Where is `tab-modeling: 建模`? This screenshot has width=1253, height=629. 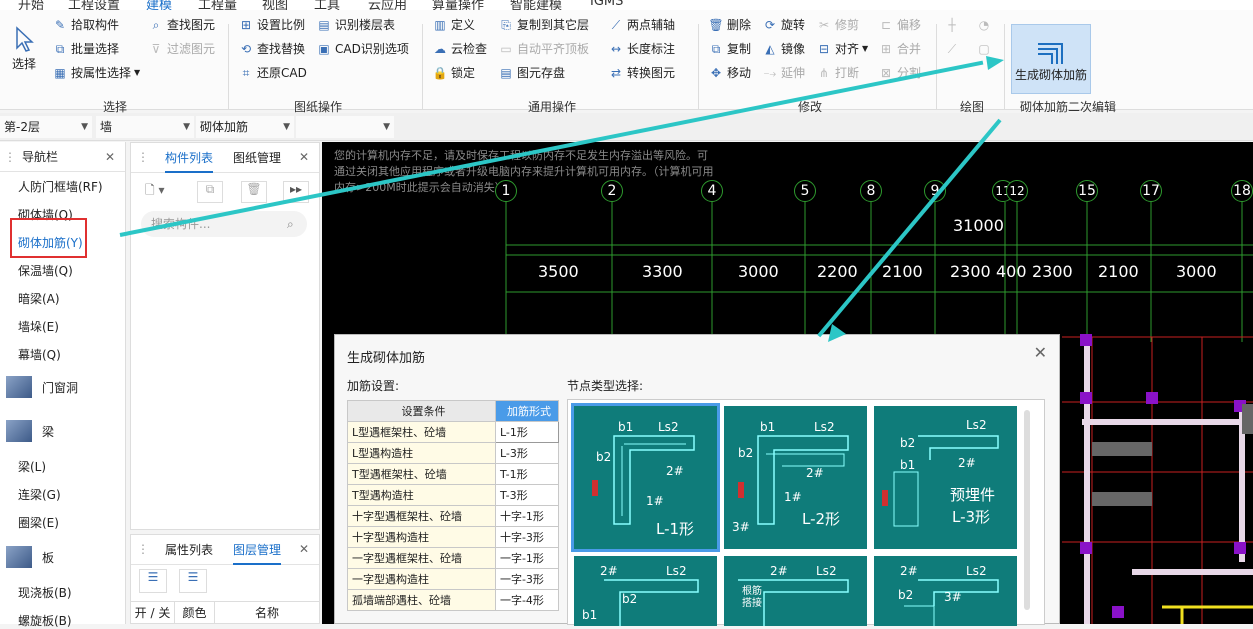
tab-modeling: 建模 is located at coordinates (159, 5).